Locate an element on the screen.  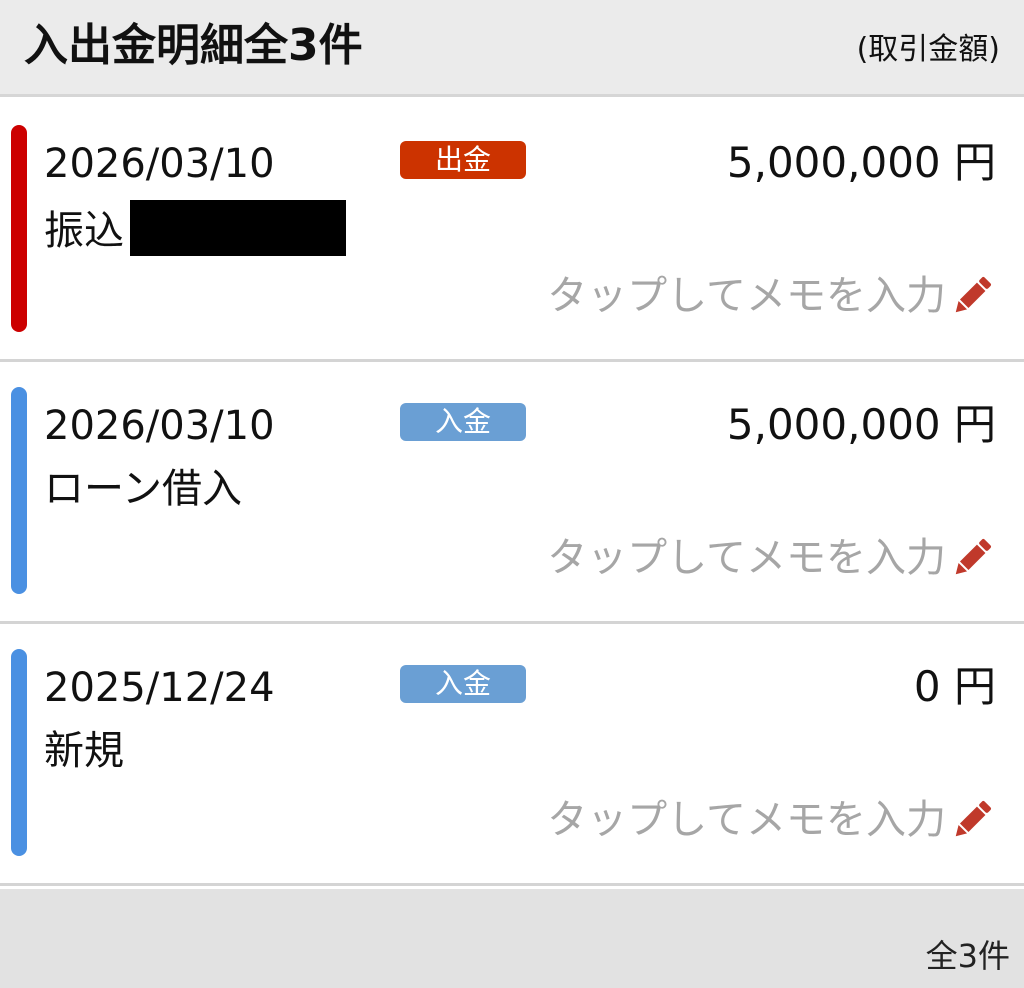
transaction-date: 2025/12/24 is located at coordinates (159, 688).